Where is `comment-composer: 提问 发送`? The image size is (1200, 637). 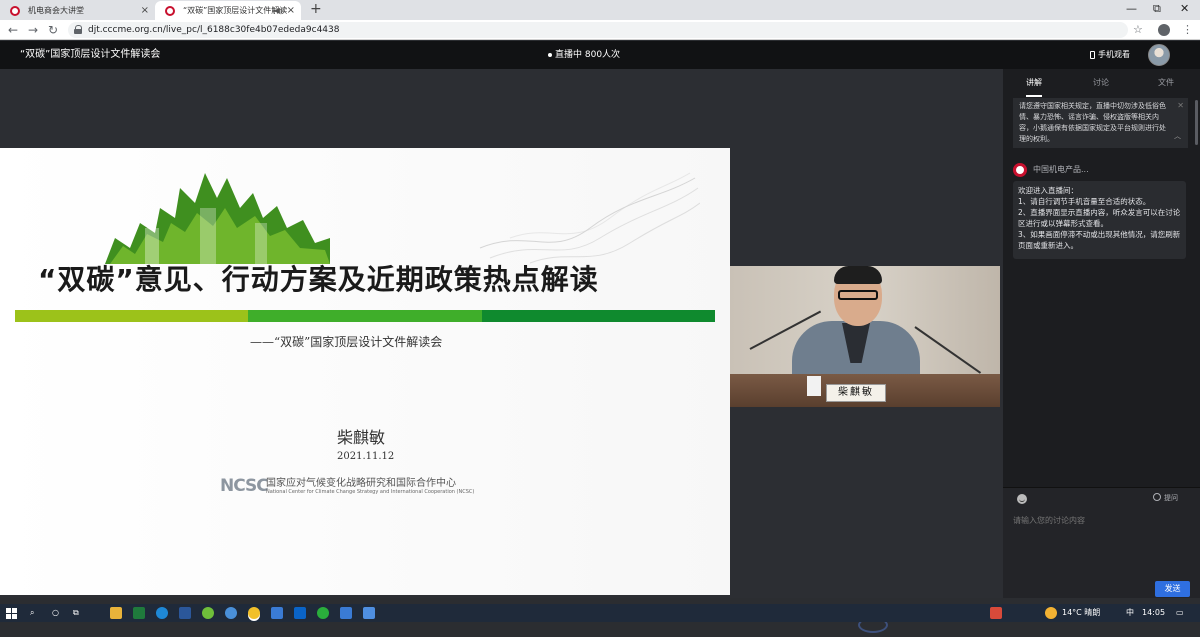 comment-composer: 提问 发送 is located at coordinates (1101, 542).